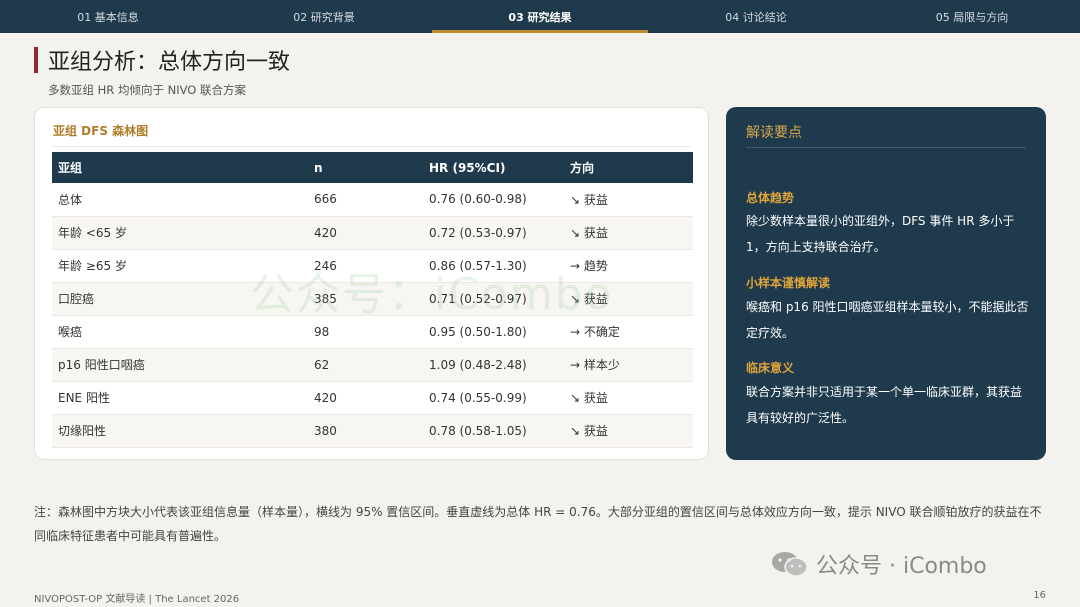 This screenshot has height=607, width=1080. I want to click on table-row: 年龄 ≥65 岁 246 0.86 (0.57-1.30) → 趋势, so click(372, 266).